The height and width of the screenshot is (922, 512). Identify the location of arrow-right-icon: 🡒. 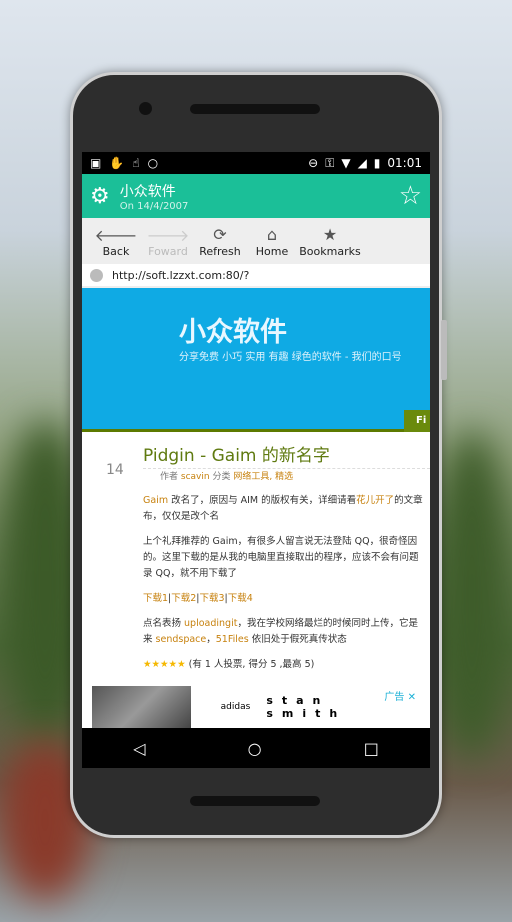
(168, 235).